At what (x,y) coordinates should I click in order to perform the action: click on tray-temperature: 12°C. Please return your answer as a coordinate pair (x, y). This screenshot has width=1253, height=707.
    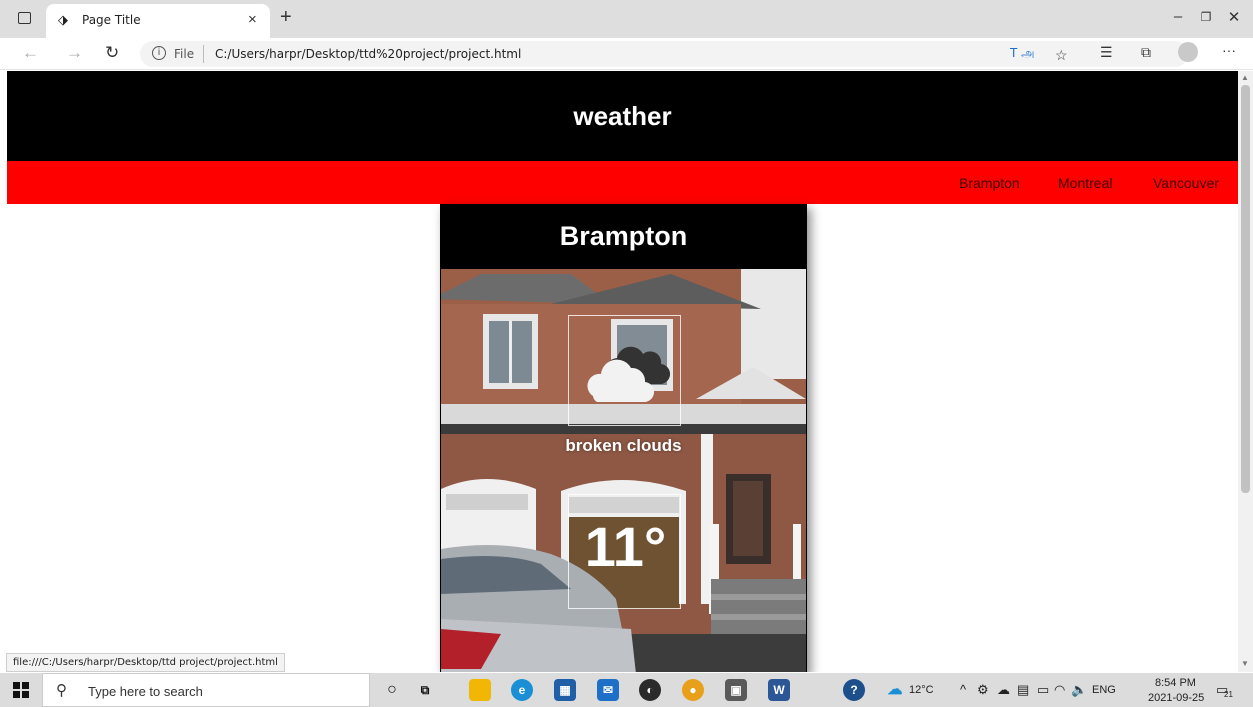
    Looking at the image, I should click on (921, 690).